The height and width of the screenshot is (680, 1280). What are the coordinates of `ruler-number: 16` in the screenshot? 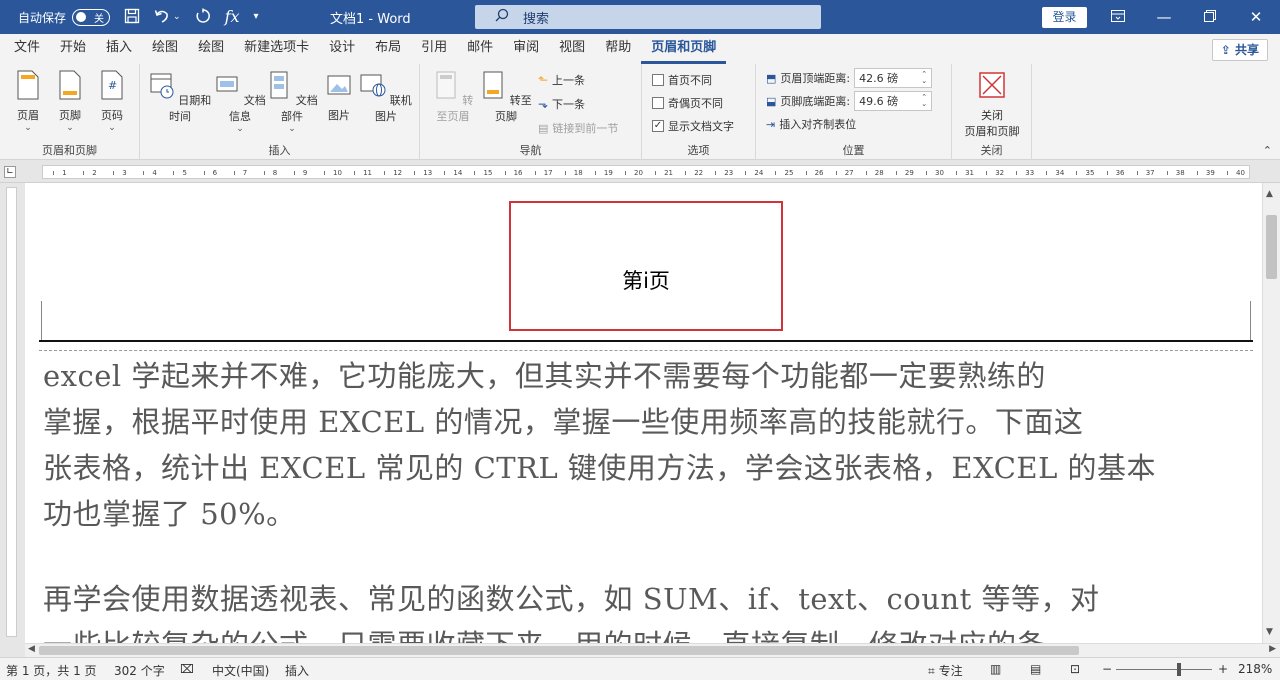 It's located at (518, 173).